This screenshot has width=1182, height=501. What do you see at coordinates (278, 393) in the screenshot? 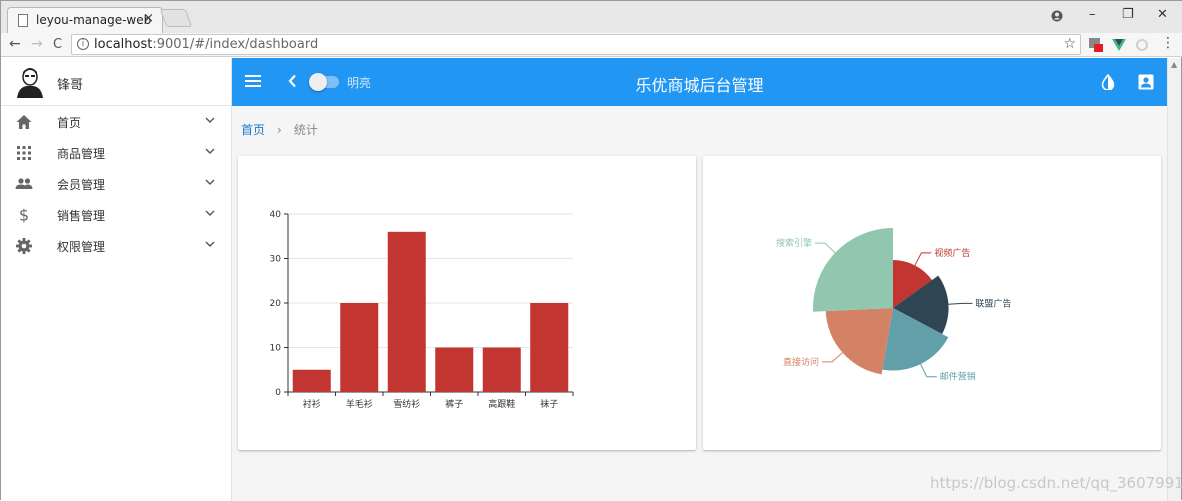
I see `y-tick-label: 0` at bounding box center [278, 393].